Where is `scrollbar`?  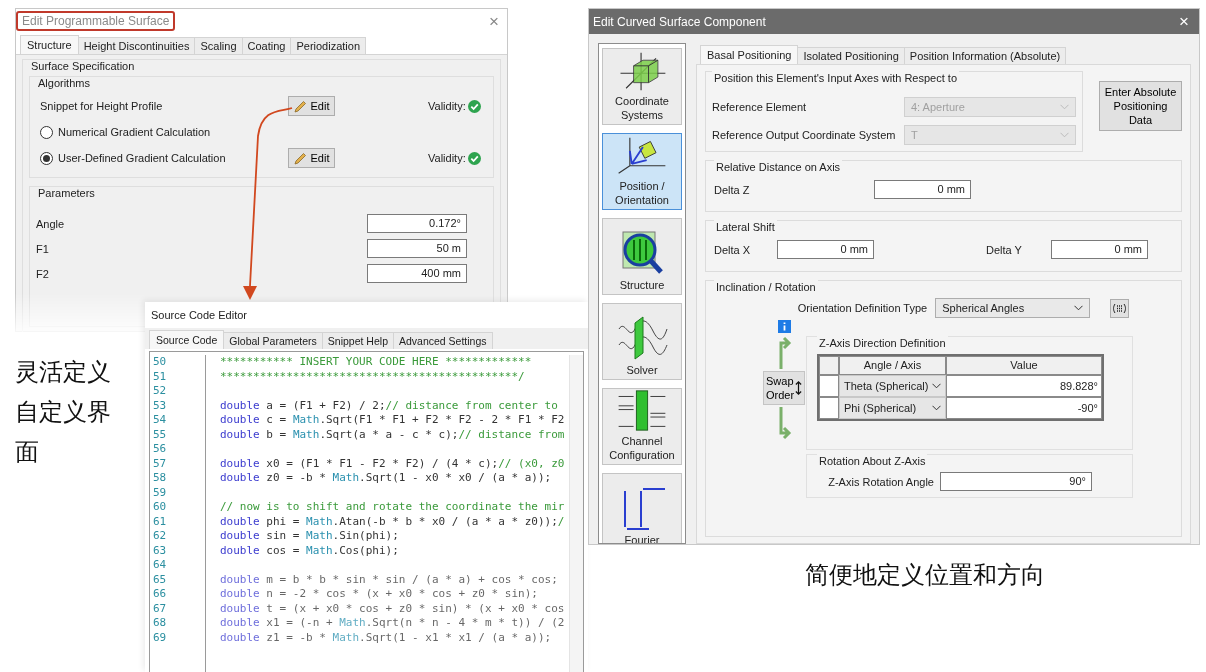 scrollbar is located at coordinates (576, 513).